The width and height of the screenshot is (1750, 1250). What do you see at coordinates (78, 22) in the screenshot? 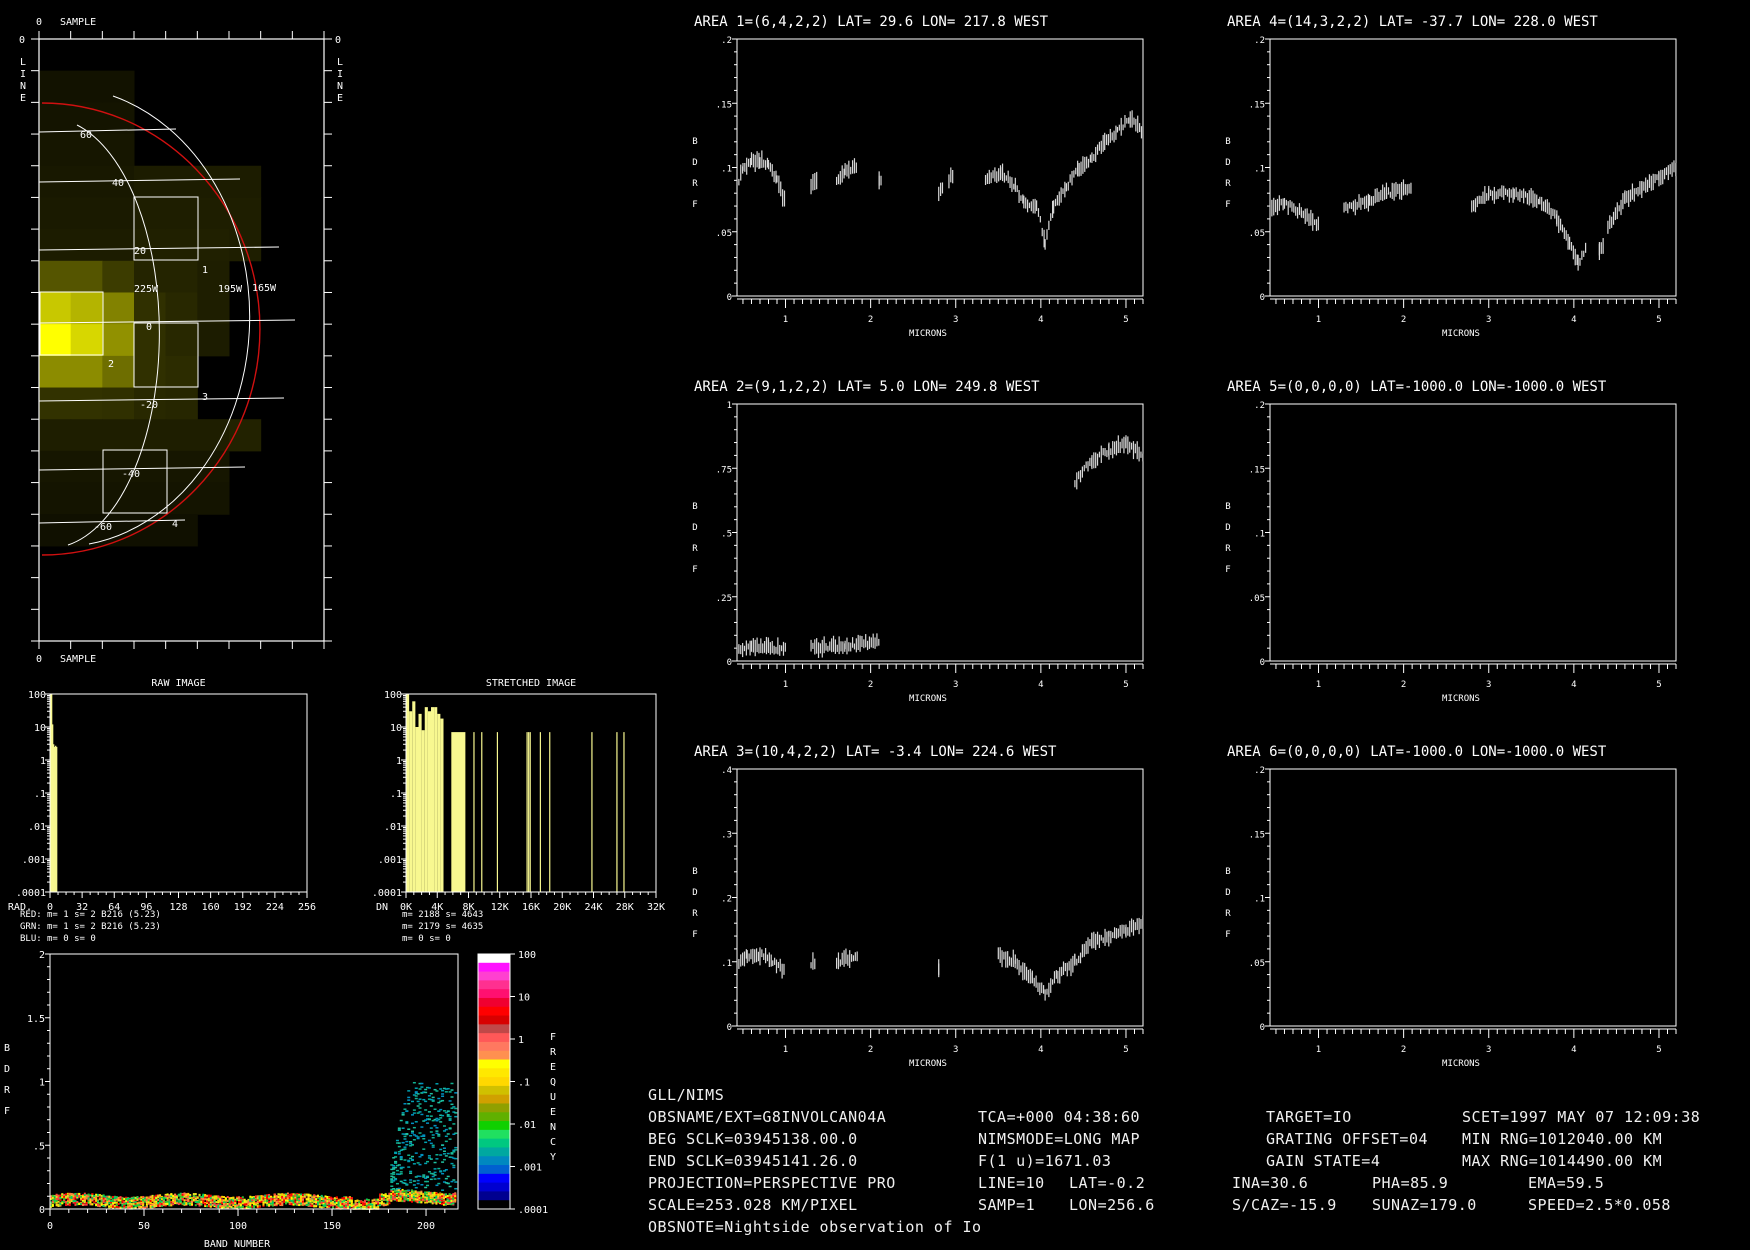
I see `sample-axis-label-top: SAMPLE` at bounding box center [78, 22].